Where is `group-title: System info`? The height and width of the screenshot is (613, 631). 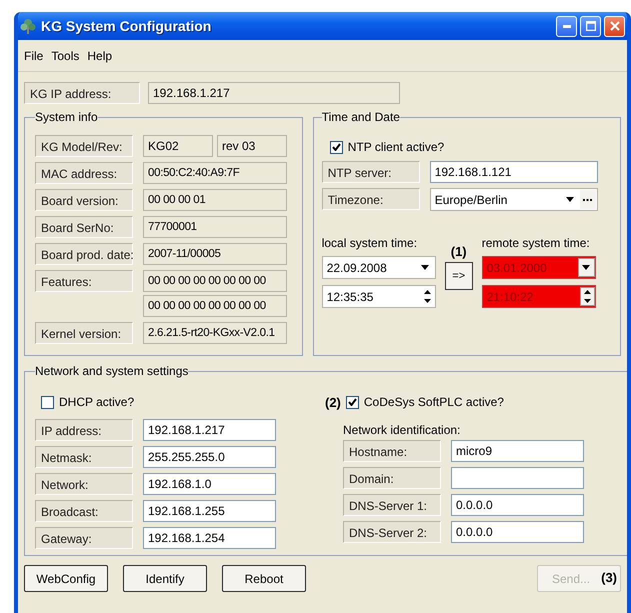
group-title: System info is located at coordinates (66, 117).